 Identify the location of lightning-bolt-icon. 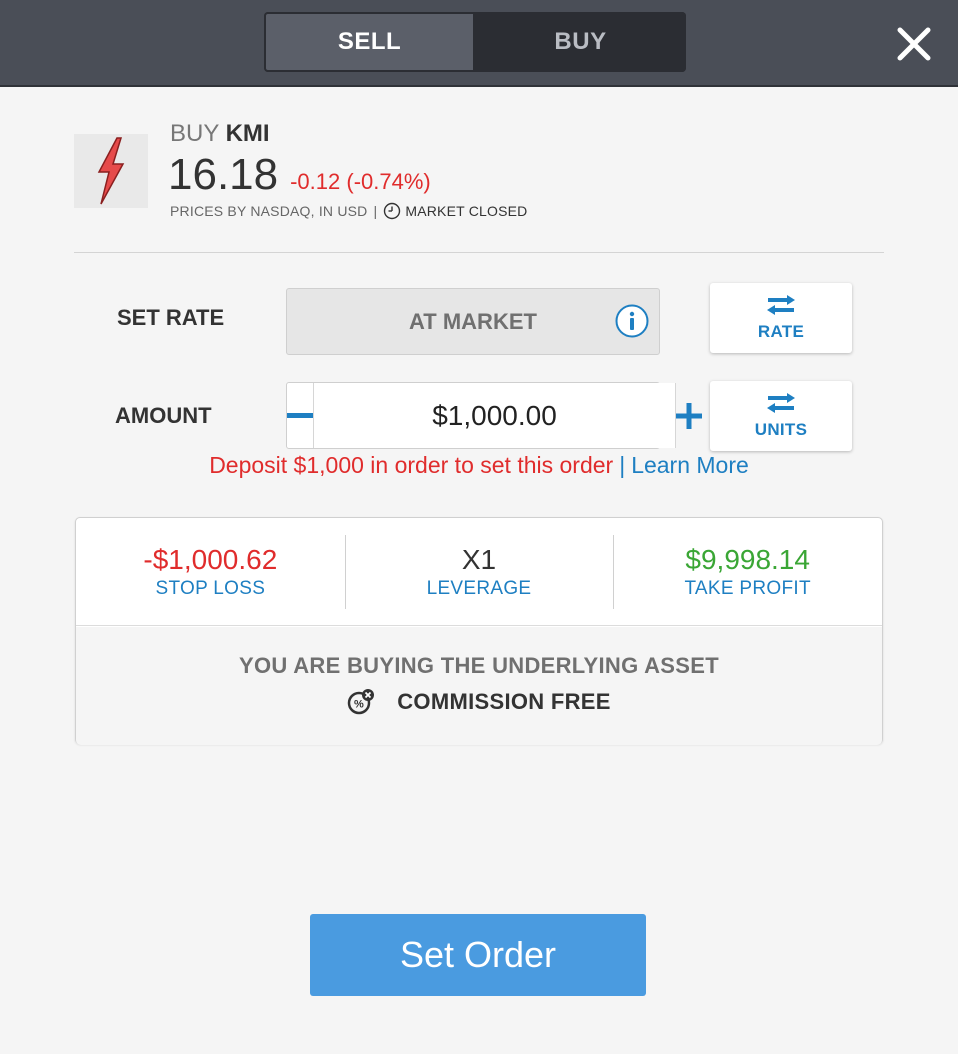
(111, 171).